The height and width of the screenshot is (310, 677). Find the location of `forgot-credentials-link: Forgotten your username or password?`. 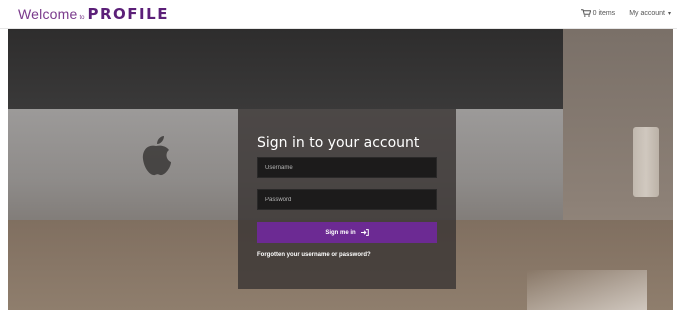

forgot-credentials-link: Forgotten your username or password? is located at coordinates (347, 255).